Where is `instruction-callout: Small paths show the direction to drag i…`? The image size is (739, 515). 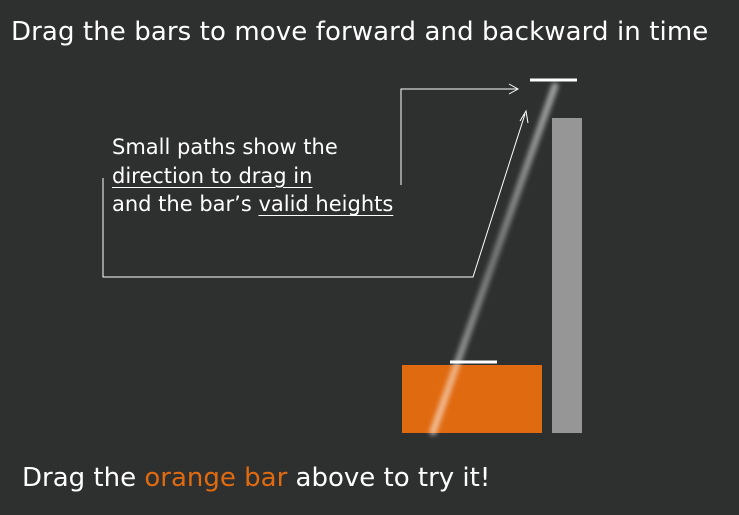 instruction-callout: Small paths show the direction to drag i… is located at coordinates (252, 176).